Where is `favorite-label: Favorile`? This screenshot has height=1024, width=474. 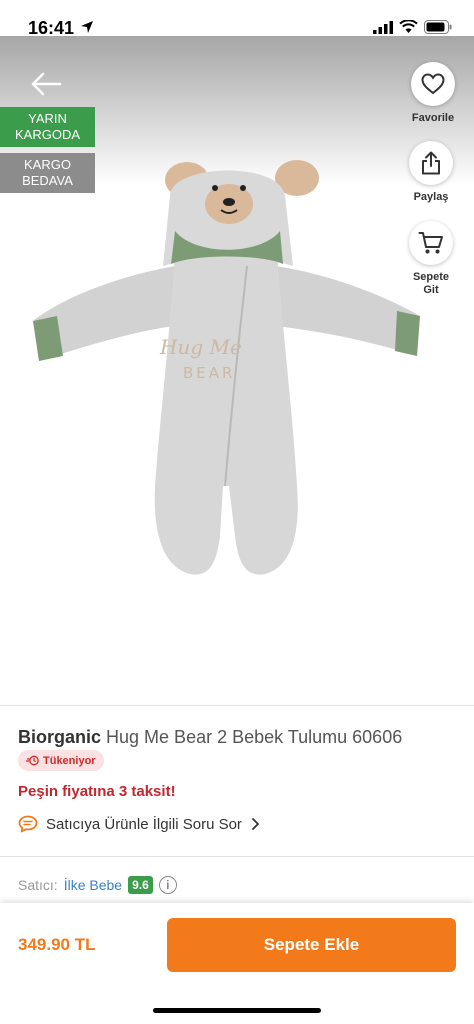 favorite-label: Favorile is located at coordinates (433, 118).